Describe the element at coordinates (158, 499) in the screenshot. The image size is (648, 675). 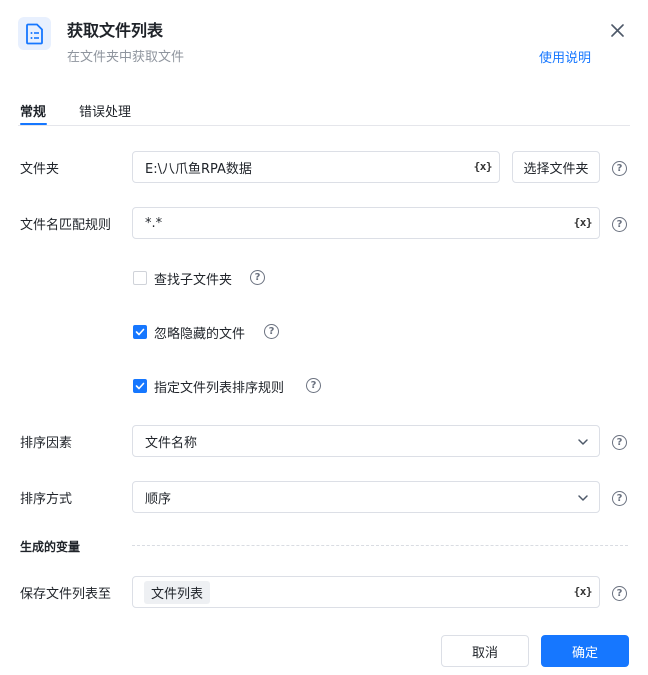
I see `sort-order-value: 顺序` at that location.